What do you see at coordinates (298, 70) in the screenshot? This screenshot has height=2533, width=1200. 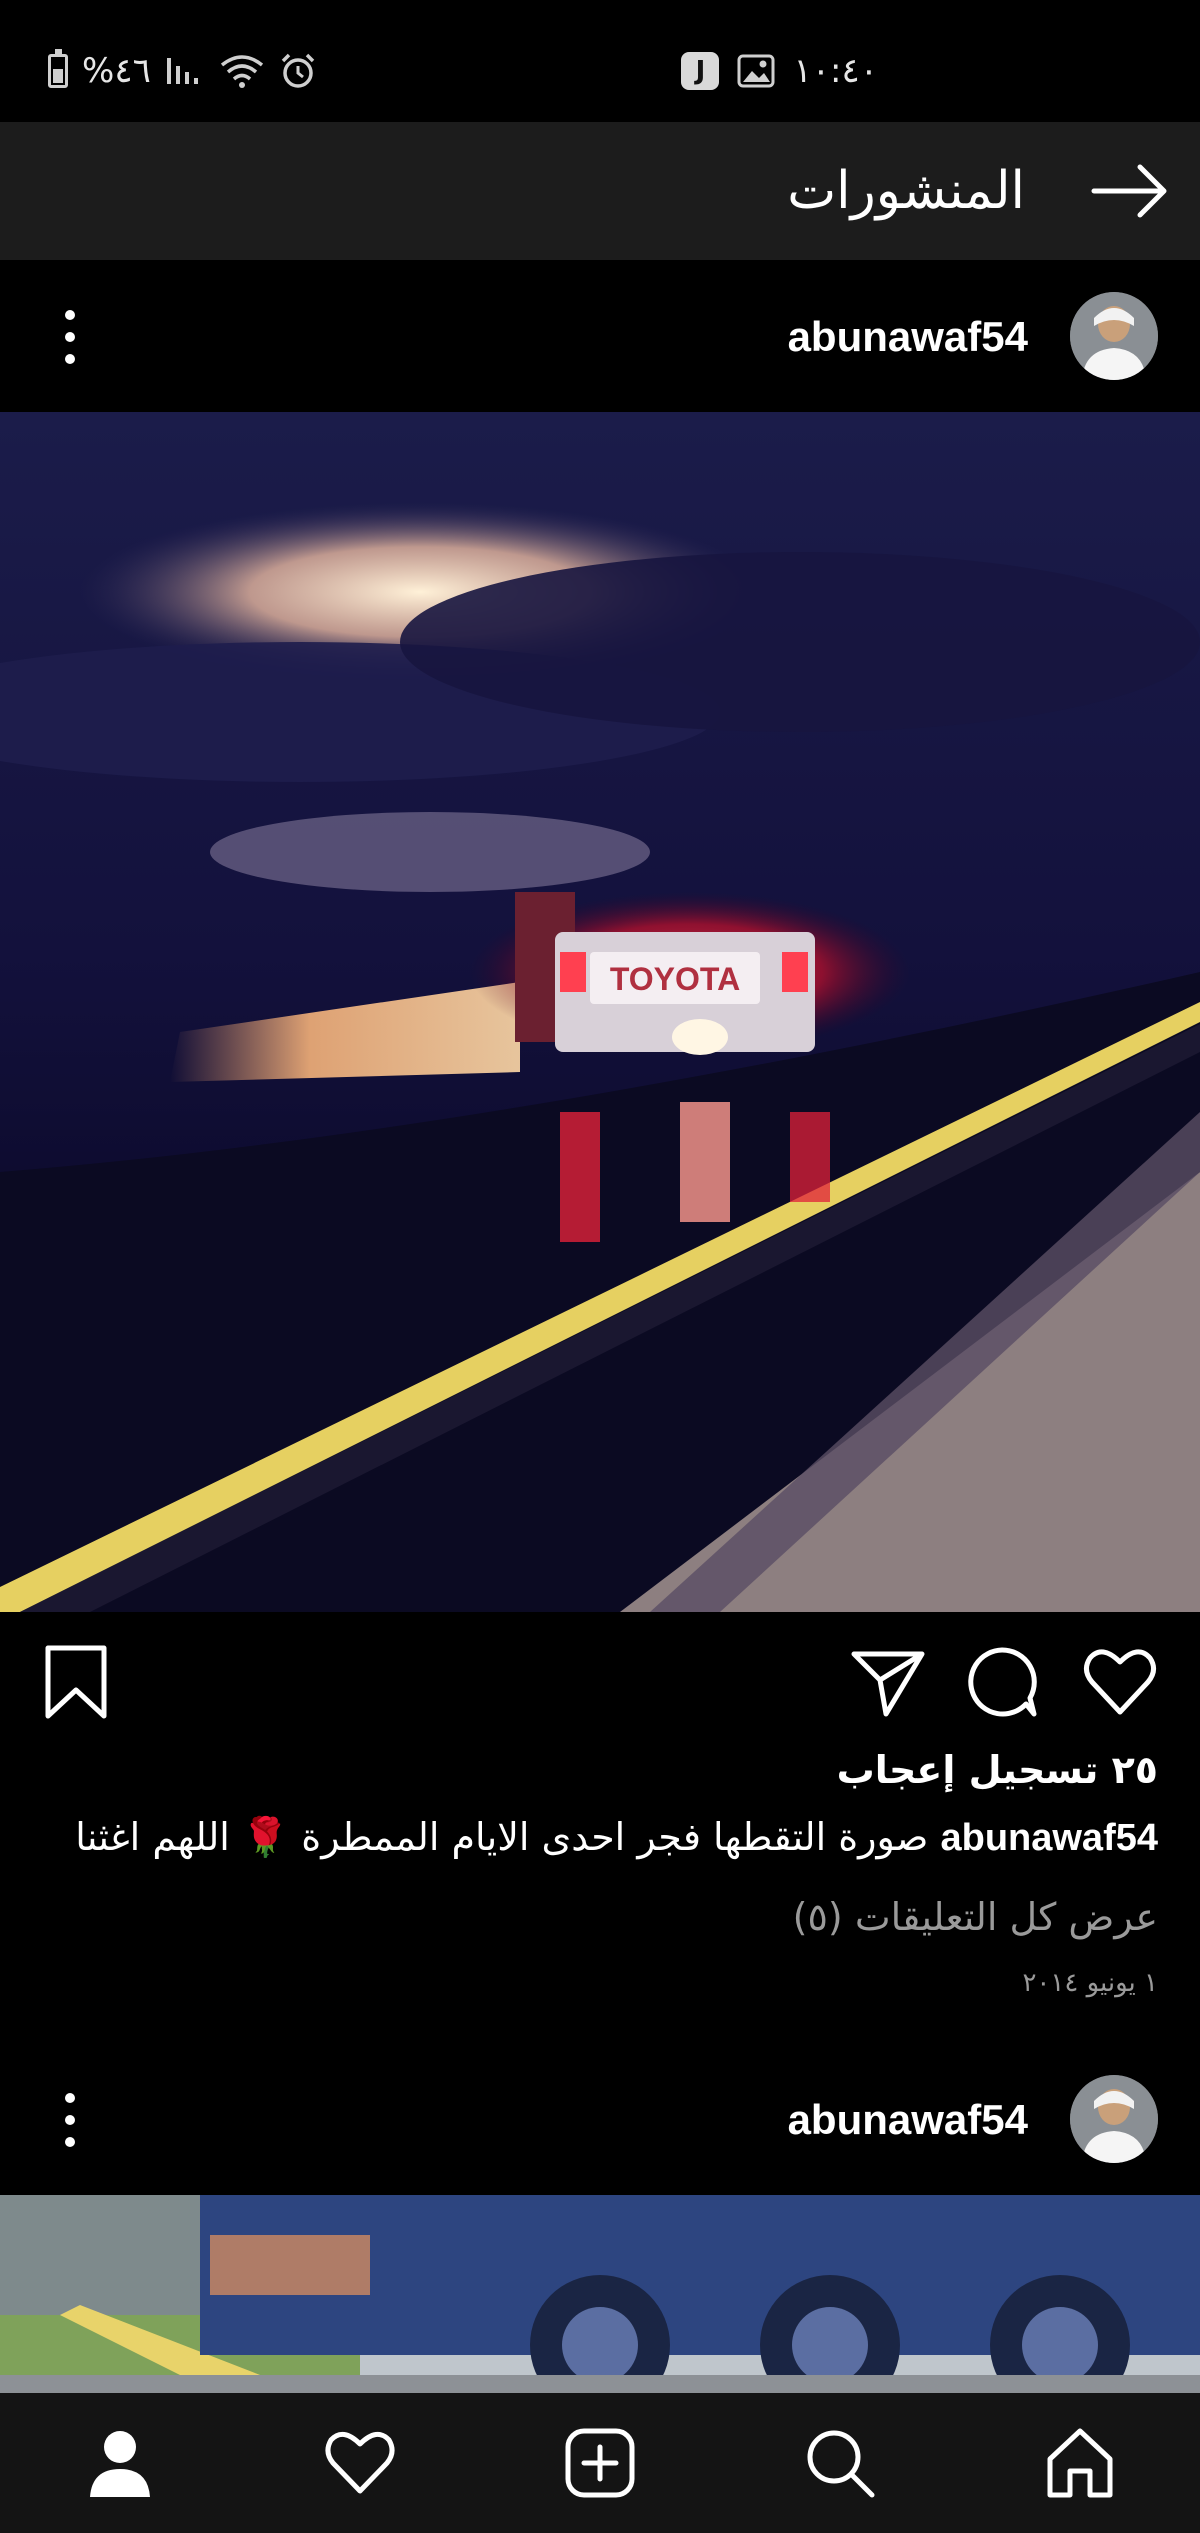 I see `alarm-icon` at bounding box center [298, 70].